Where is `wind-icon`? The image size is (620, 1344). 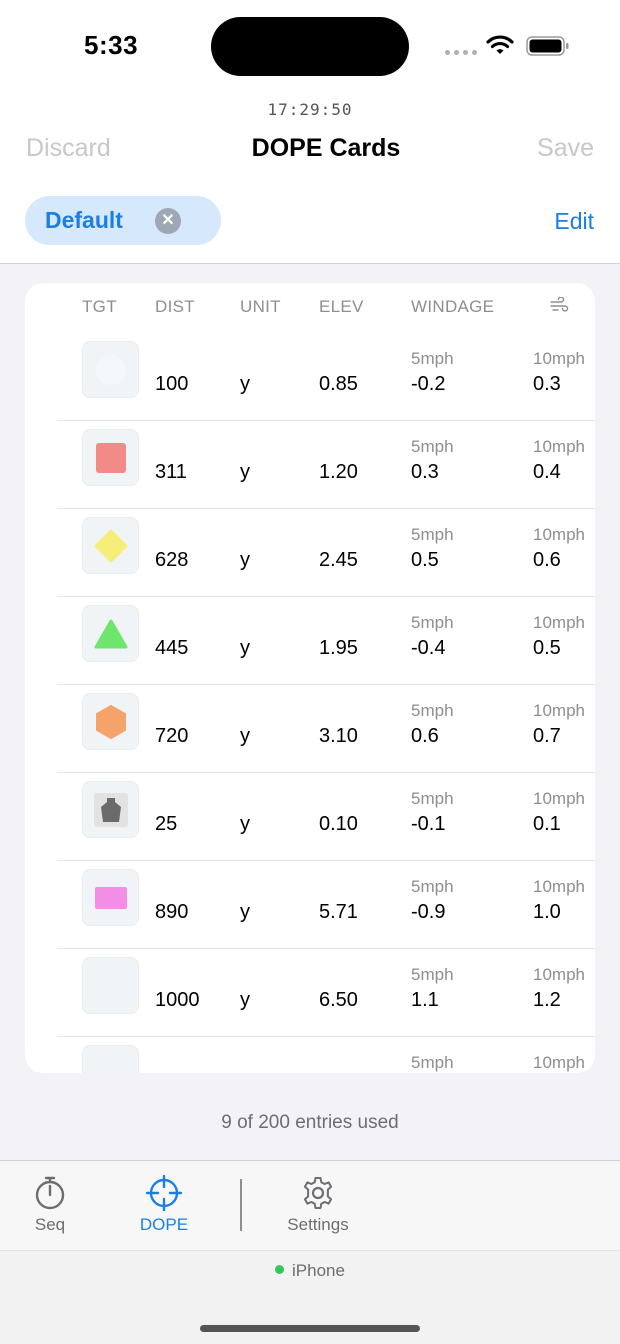
wind-icon is located at coordinates (559, 304).